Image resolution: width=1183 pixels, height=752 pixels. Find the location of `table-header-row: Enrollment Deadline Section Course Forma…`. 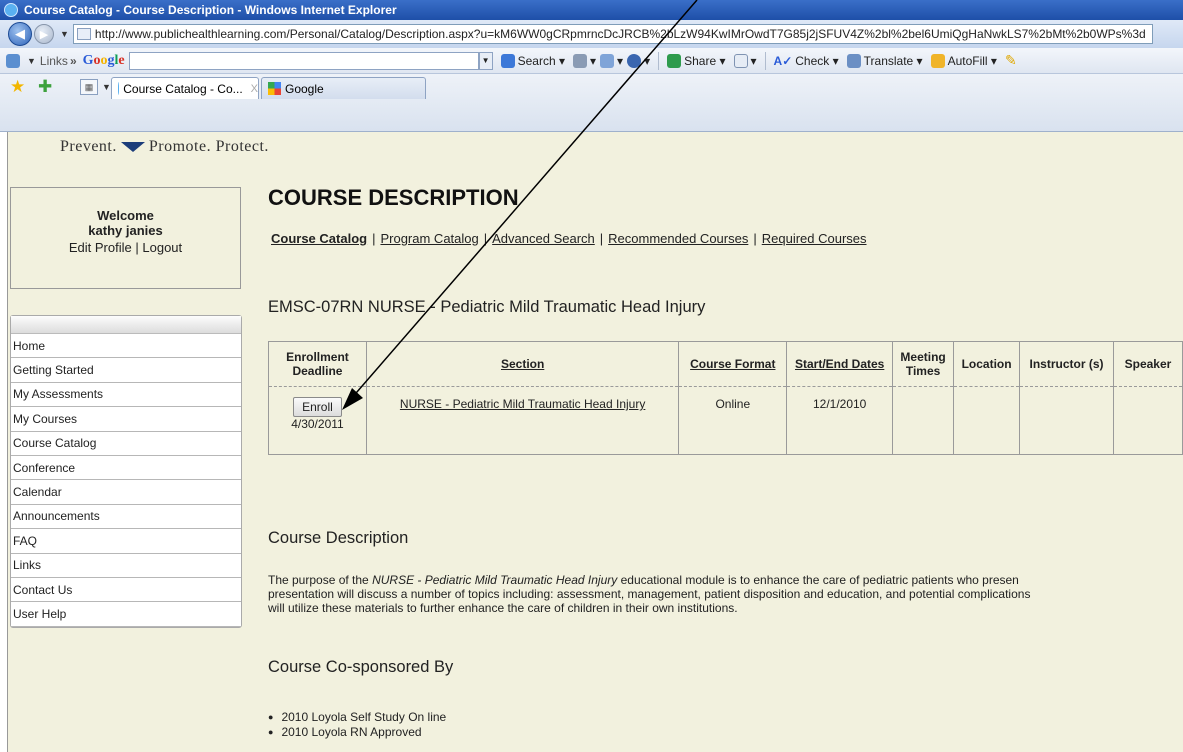

table-header-row: Enrollment Deadline Section Course Forma… is located at coordinates (725, 364).